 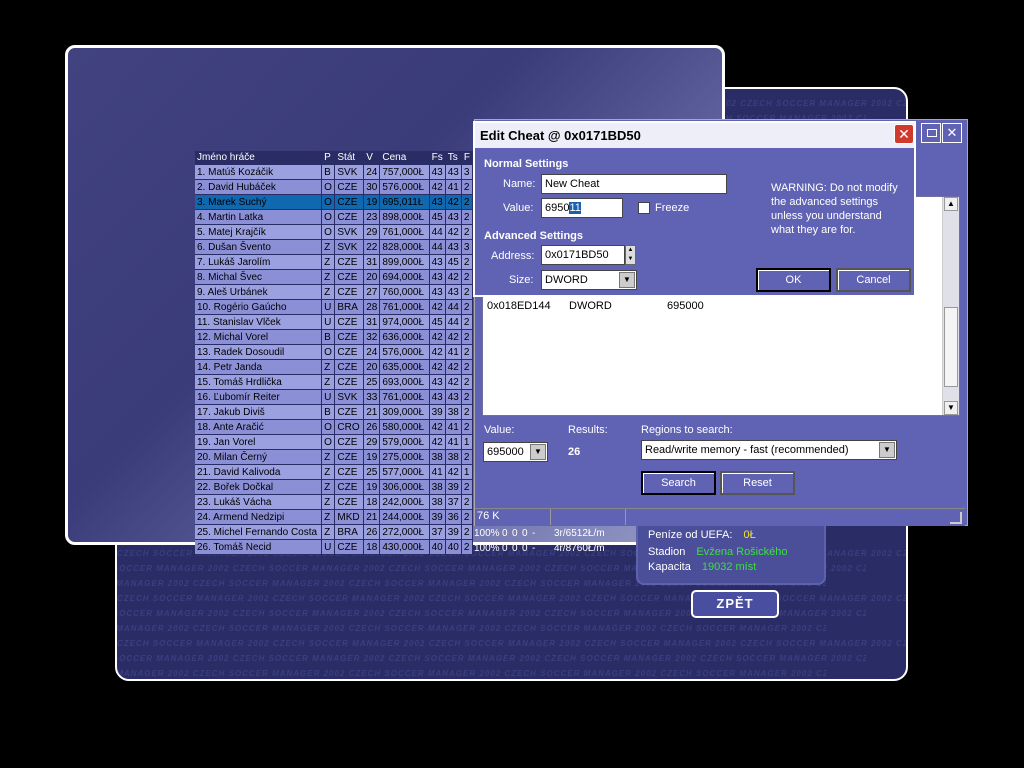 I want to click on player-row: 18. Ante Aračić O CRO 26 580,000Ł 42 41 2, so click(x=334, y=427).